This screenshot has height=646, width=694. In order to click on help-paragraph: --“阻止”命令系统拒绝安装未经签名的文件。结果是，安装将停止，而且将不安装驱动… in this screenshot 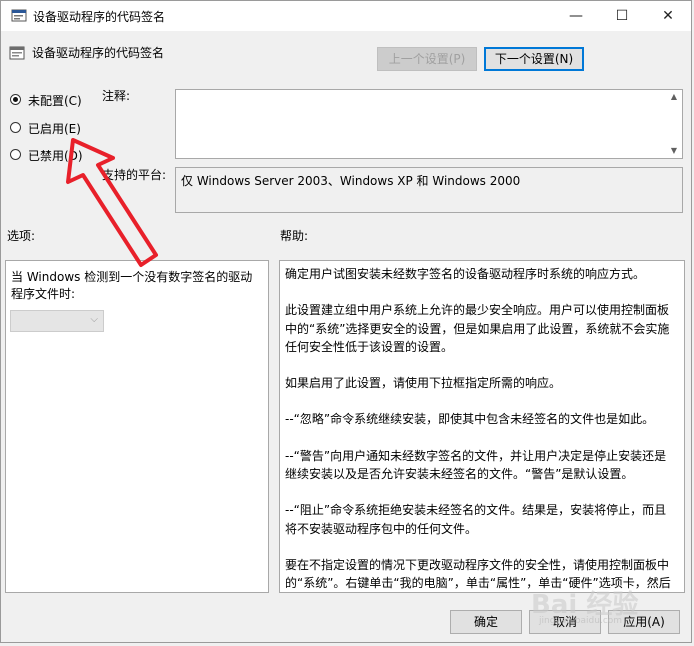, I will do `click(476, 519)`.